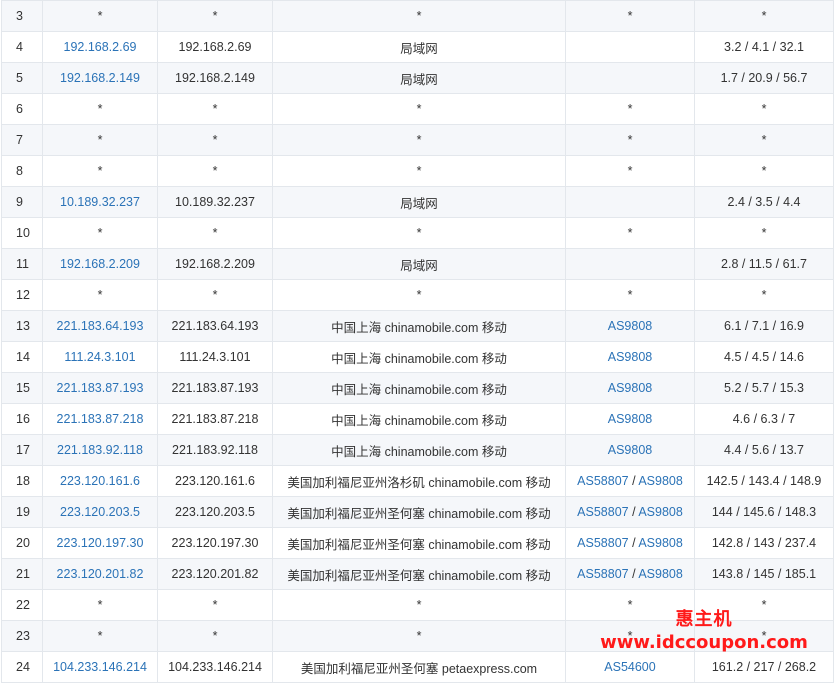 The height and width of the screenshot is (683, 834). What do you see at coordinates (764, 326) in the screenshot?
I see `latency-cell: 6.1 / 7.1 / 16.9` at bounding box center [764, 326].